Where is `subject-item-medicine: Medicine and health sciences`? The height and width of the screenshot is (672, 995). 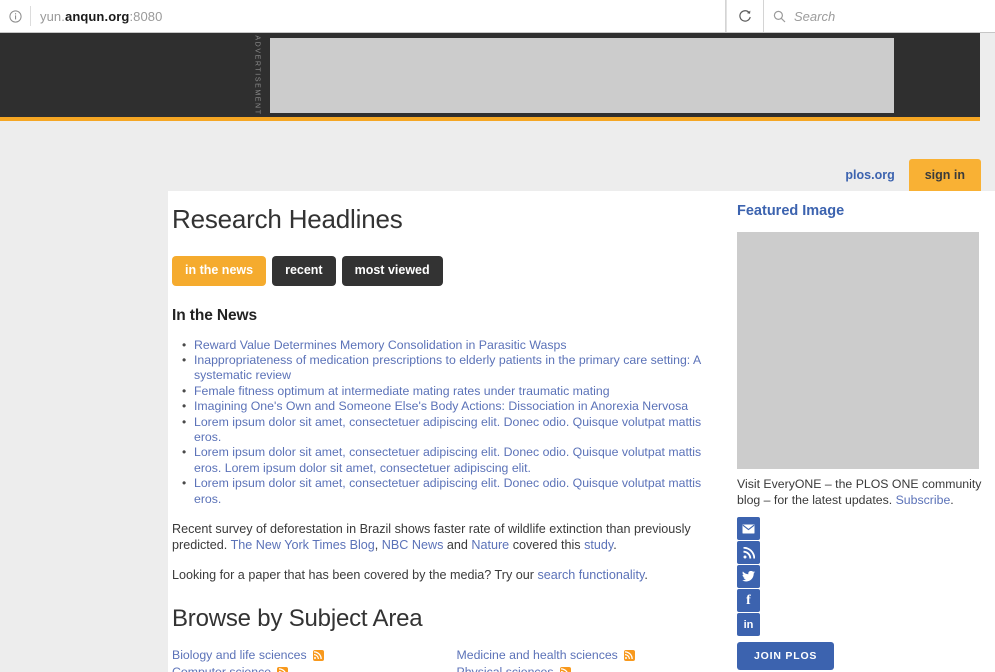 subject-item-medicine: Medicine and health sciences is located at coordinates (589, 655).